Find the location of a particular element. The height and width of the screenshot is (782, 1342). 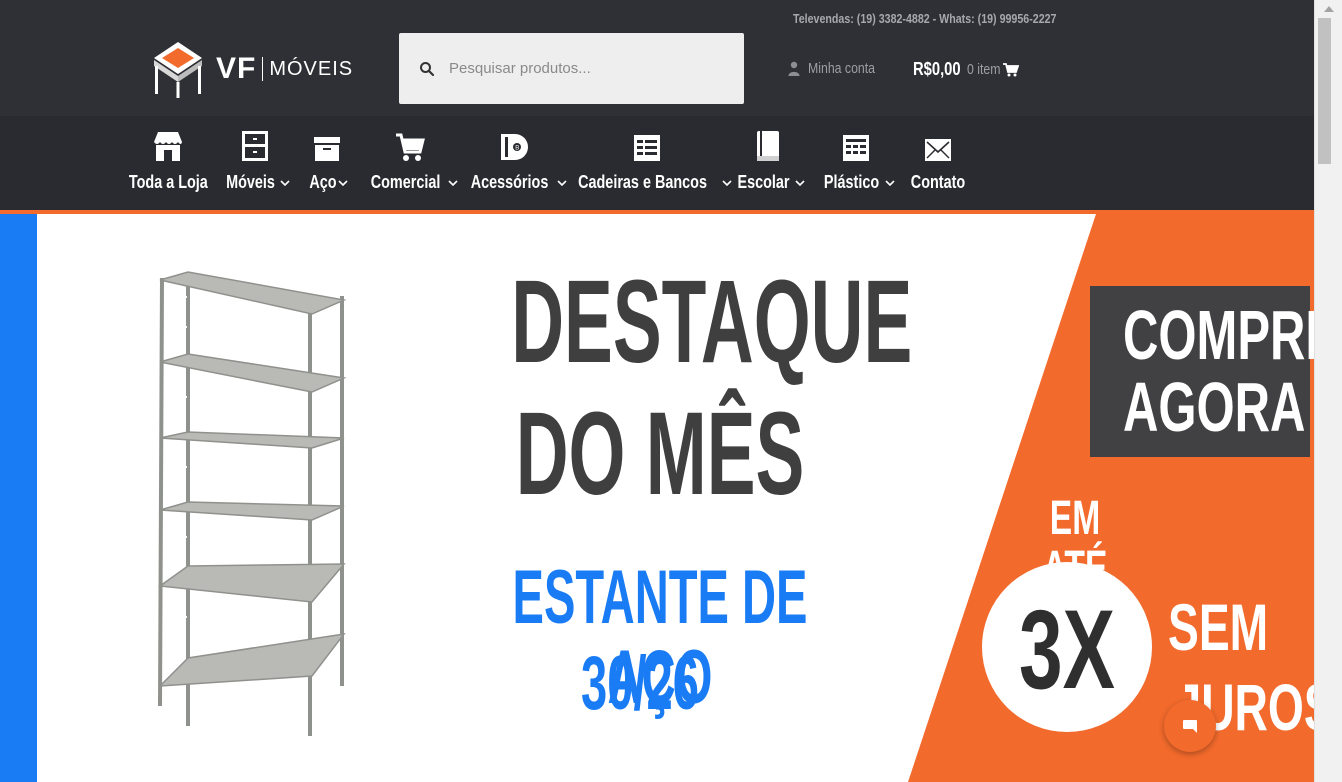

cart-total: R$0,00 is located at coordinates (937, 69).